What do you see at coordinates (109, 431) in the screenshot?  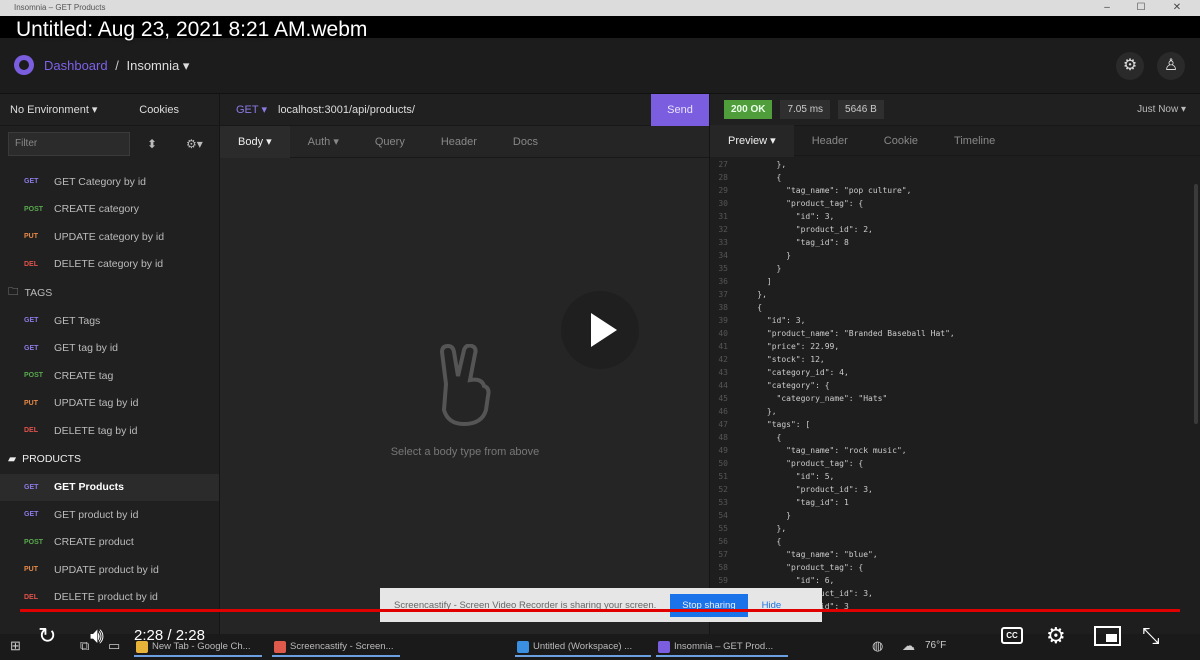 I see `sidebar-request-item: DEL DELETE tag by id` at bounding box center [109, 431].